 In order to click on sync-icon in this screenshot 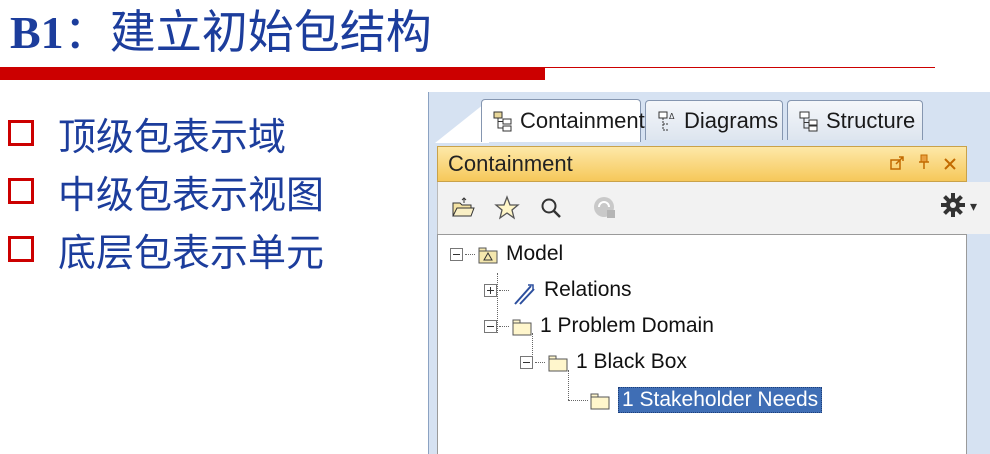, I will do `click(605, 208)`.